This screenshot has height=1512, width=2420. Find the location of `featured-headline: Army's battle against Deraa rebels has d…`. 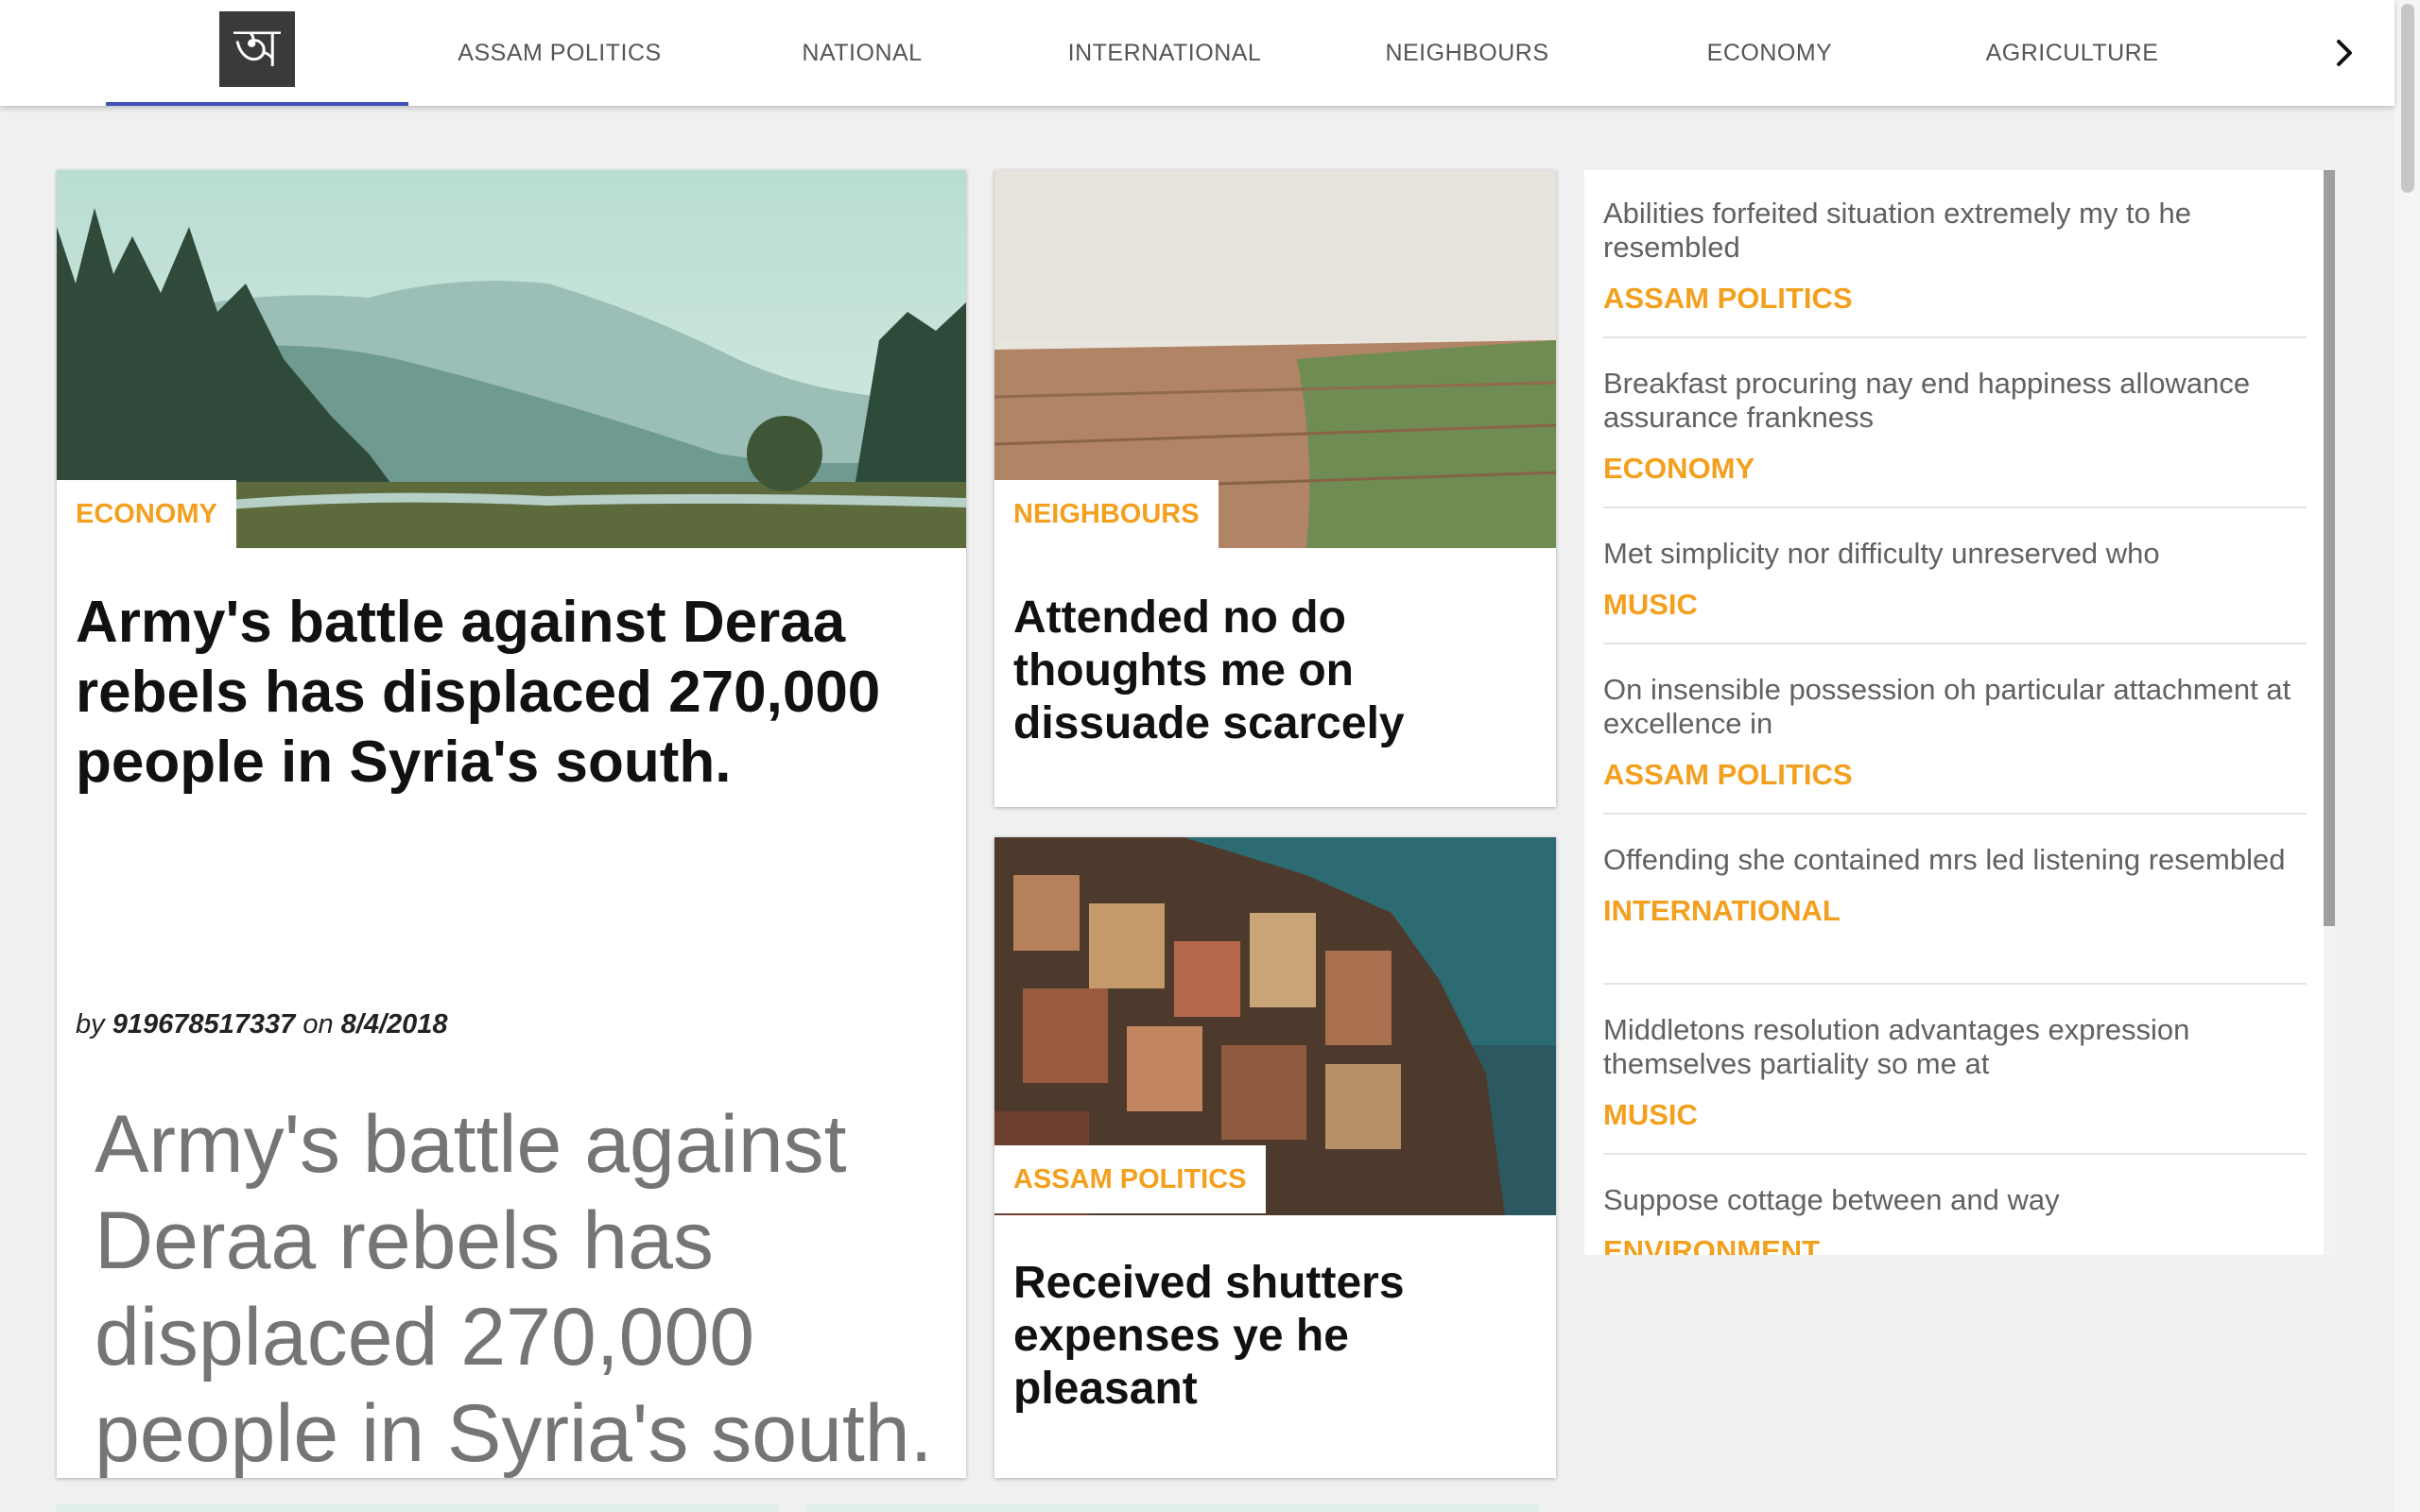

featured-headline: Army's battle against Deraa rebels has d… is located at coordinates (515, 693).